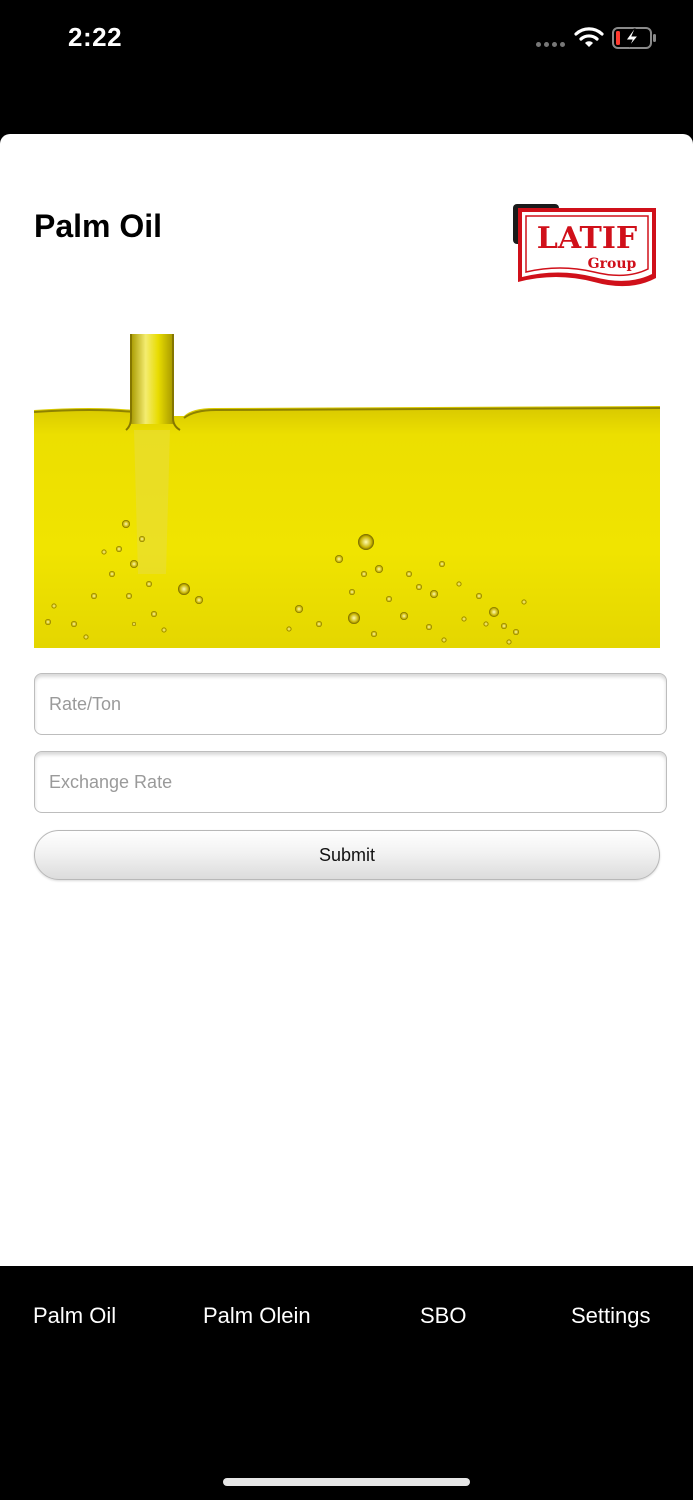 This screenshot has width=693, height=1500. What do you see at coordinates (346, 40) in the screenshot?
I see `status-bar: 2:22` at bounding box center [346, 40].